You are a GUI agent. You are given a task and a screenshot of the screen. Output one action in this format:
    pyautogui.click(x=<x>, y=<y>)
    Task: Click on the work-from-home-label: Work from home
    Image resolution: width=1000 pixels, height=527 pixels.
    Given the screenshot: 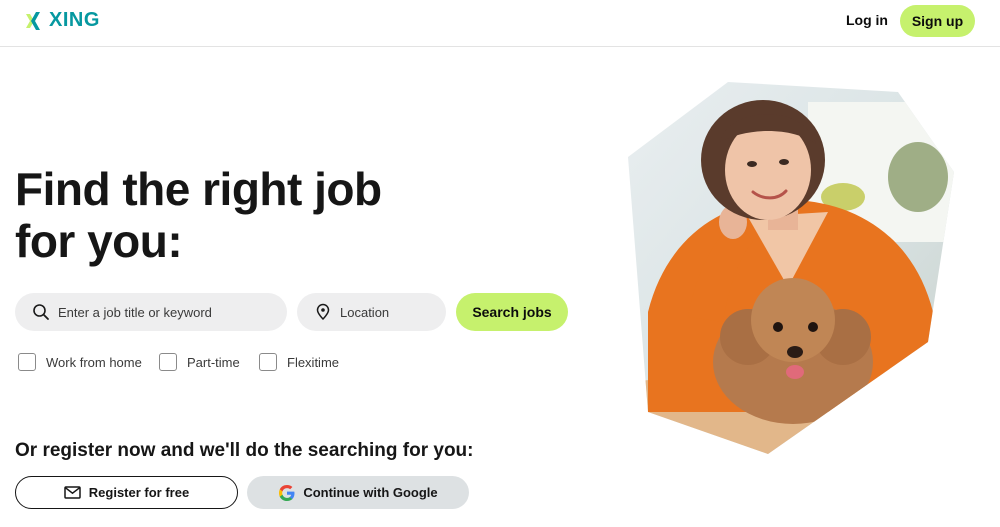 What is the action you would take?
    pyautogui.click(x=94, y=362)
    